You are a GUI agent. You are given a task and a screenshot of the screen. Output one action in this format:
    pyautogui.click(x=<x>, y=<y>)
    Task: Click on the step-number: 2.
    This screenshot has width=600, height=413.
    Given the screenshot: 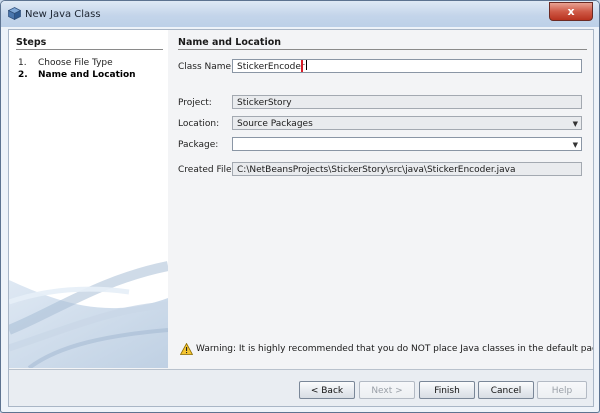 What is the action you would take?
    pyautogui.click(x=23, y=75)
    